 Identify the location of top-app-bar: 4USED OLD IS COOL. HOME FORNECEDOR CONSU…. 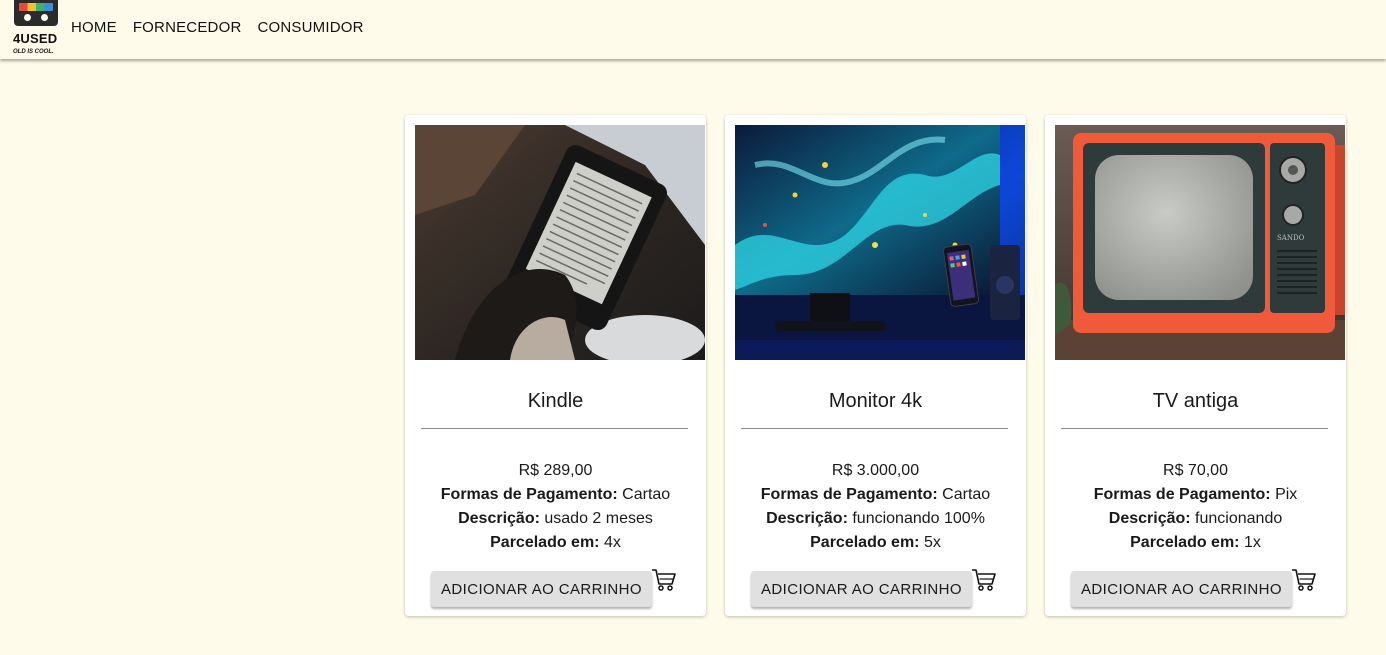
(693, 29).